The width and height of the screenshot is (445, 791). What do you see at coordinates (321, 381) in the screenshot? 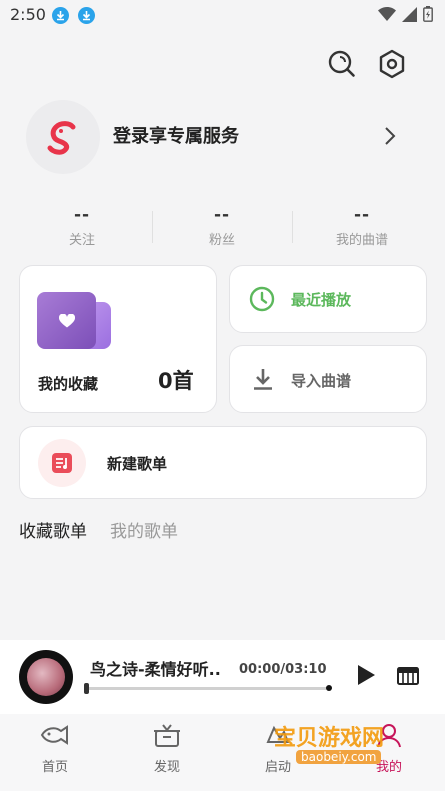
I see `import-scores-label: 导入曲谱` at bounding box center [321, 381].